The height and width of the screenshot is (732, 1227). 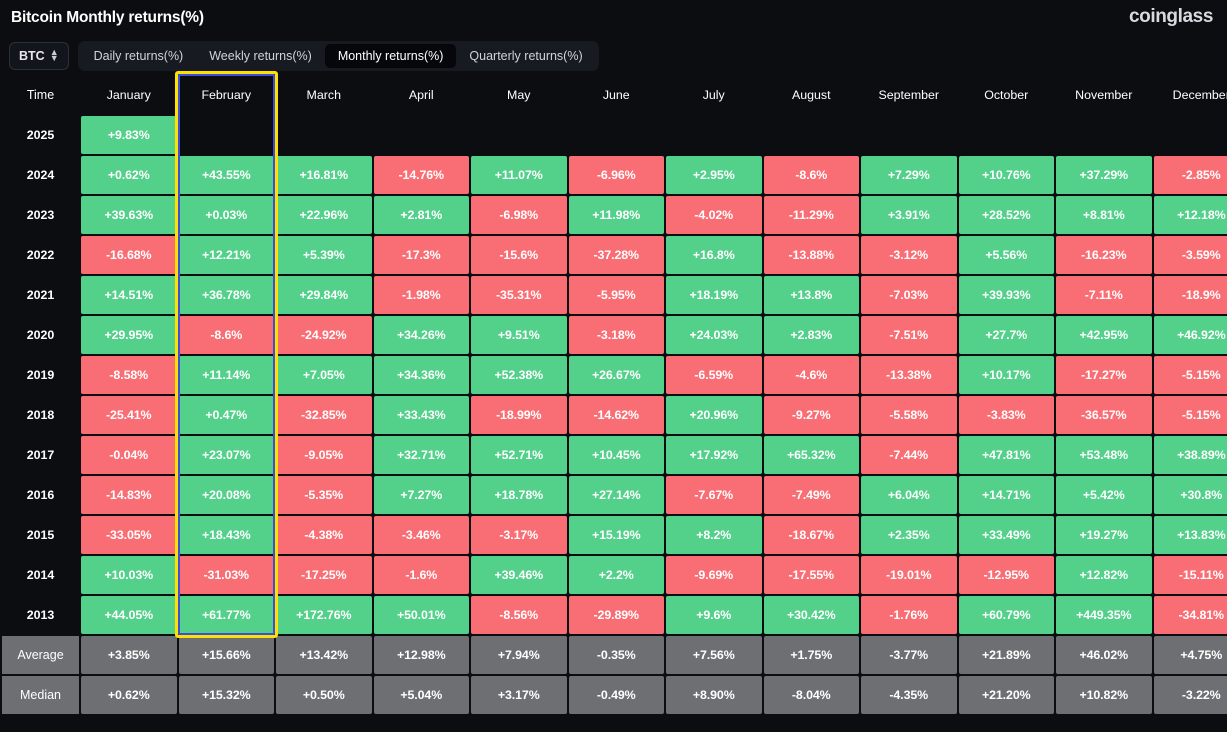 I want to click on summary-cell-average-october: +21.89%, so click(x=1006, y=655).